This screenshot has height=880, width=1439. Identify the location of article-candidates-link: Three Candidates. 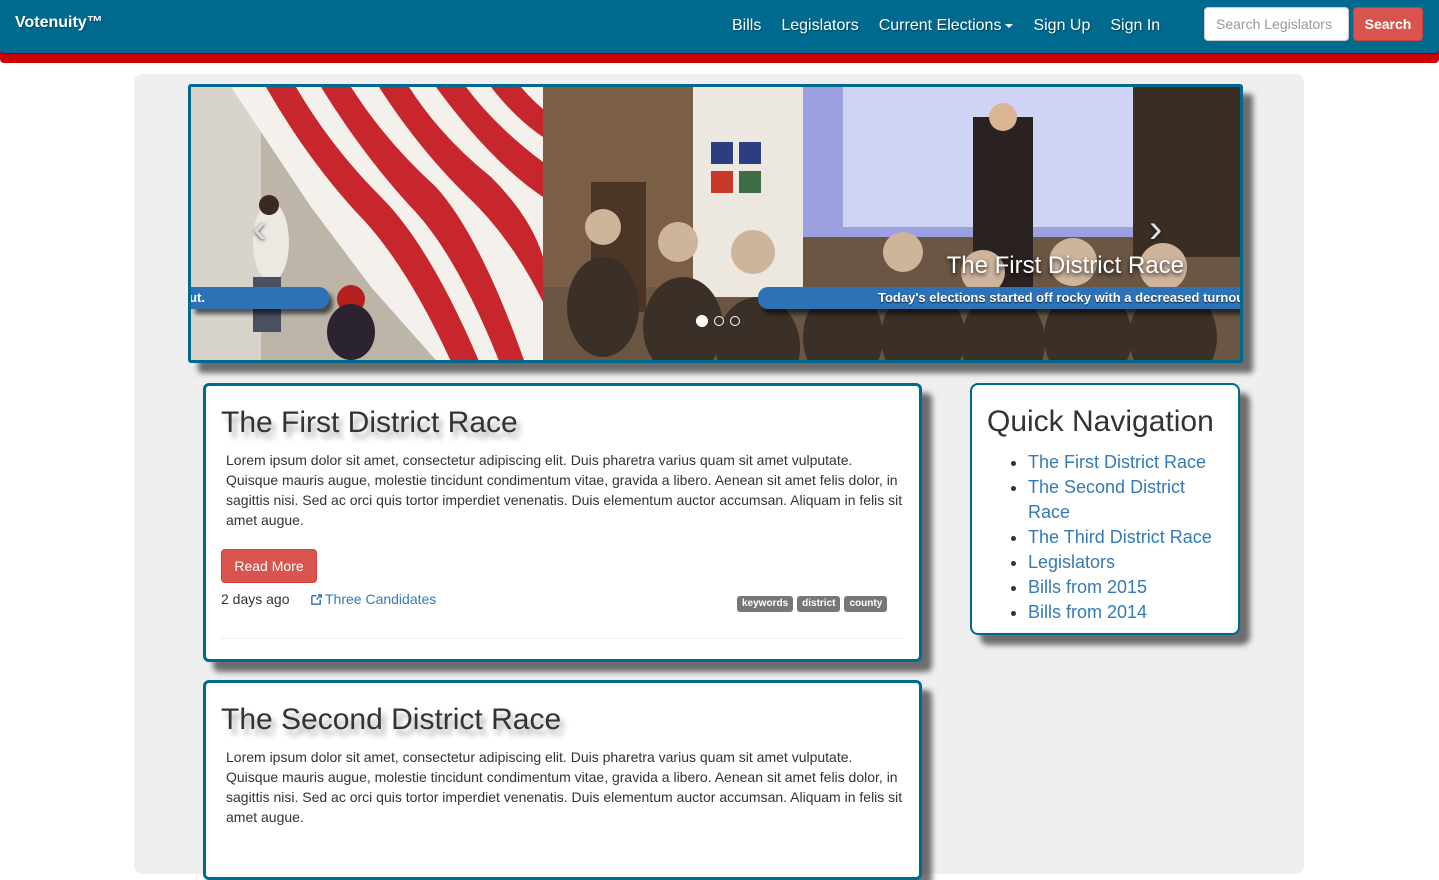
(373, 599).